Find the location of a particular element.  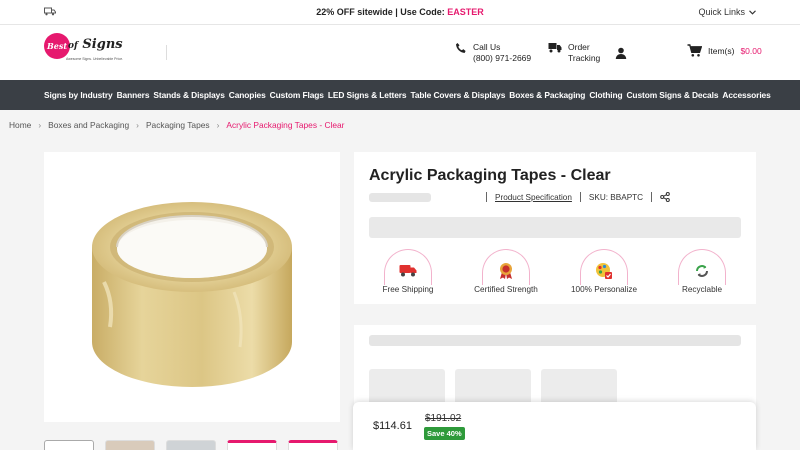

call-number: (800) 971-2669 is located at coordinates (502, 58).